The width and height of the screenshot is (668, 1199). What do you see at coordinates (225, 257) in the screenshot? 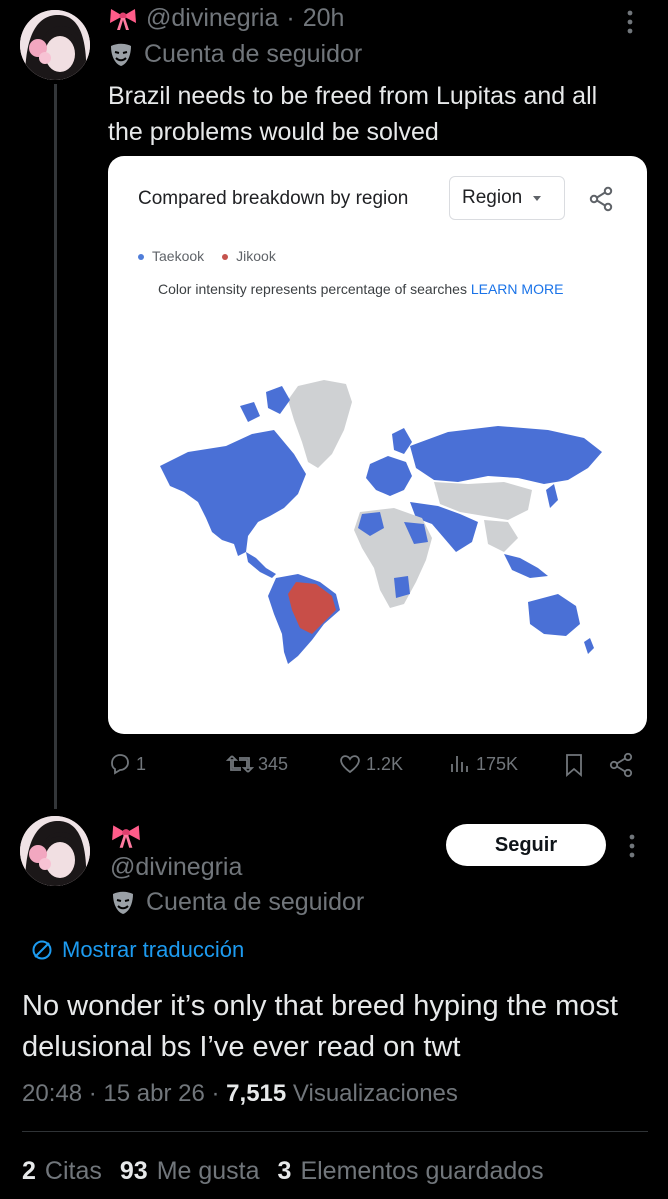
I see `legend-dot-red` at bounding box center [225, 257].